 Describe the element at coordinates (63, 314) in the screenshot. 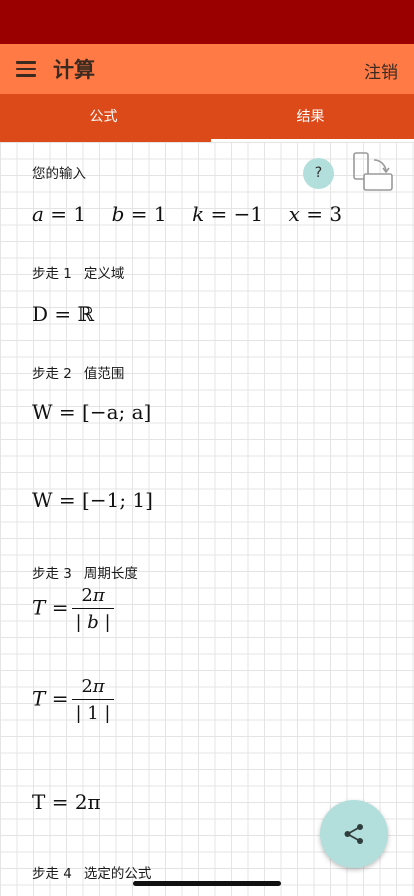

I see `step-1-formula-1: D = ℝ` at that location.